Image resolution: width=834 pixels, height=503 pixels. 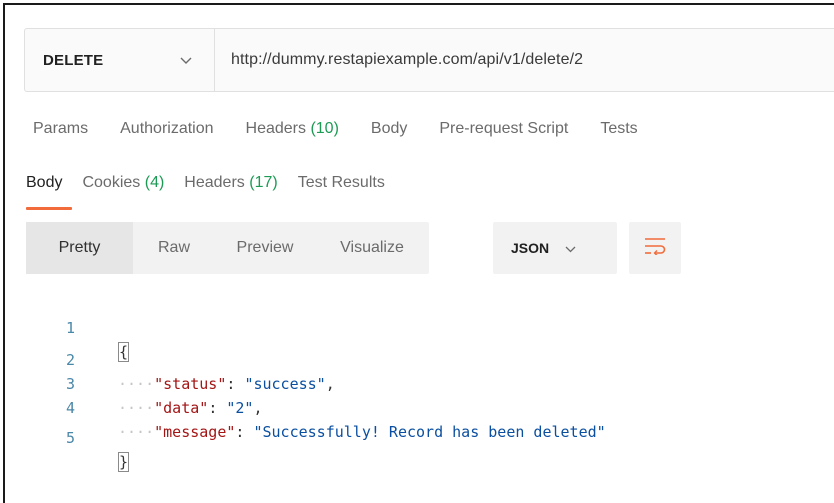 What do you see at coordinates (174, 248) in the screenshot?
I see `view-raw-button: Raw` at bounding box center [174, 248].